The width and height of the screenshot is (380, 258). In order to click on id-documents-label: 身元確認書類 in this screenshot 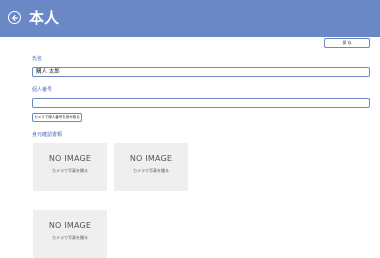, I will do `click(47, 135)`.